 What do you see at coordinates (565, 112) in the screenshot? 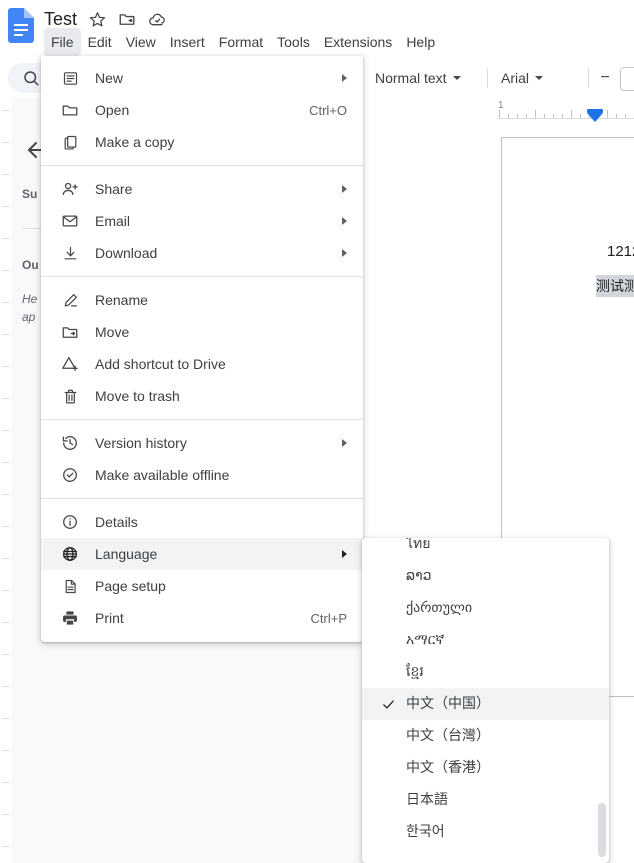
I see `horizontal-ruler: 1` at bounding box center [565, 112].